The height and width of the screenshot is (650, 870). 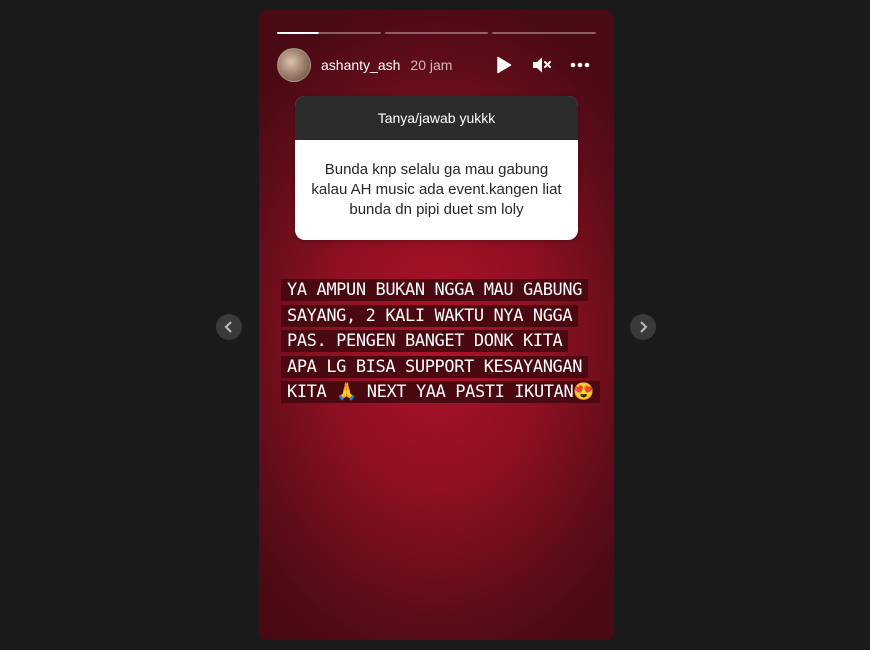 I want to click on play-icon, so click(x=504, y=65).